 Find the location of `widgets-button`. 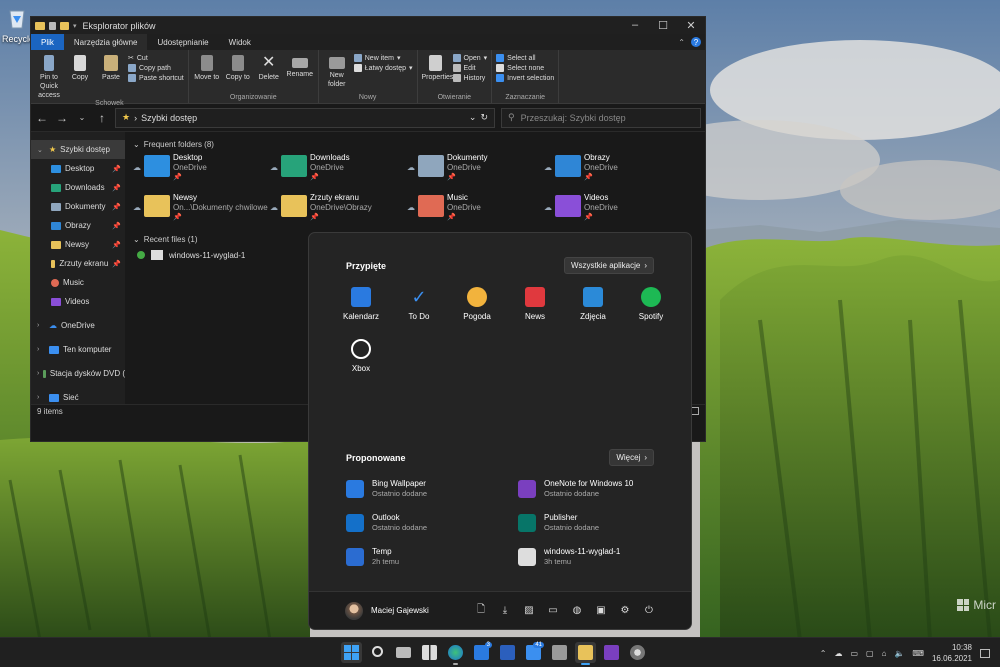

widgets-button is located at coordinates (429, 652).